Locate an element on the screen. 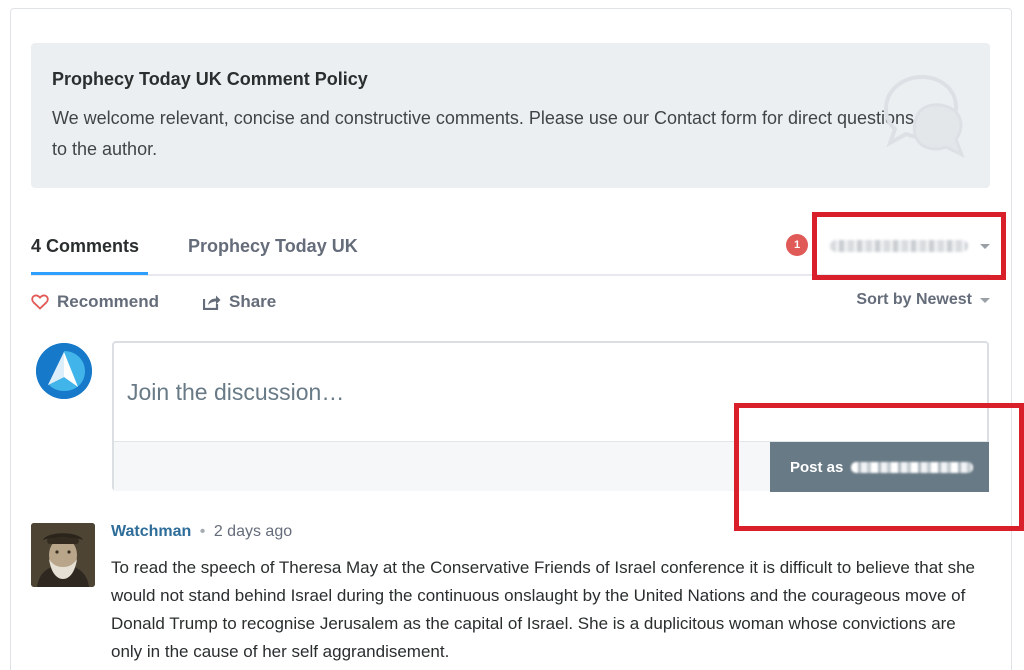 This screenshot has height=670, width=1024. tab-comments: 4 Comments is located at coordinates (85, 246).